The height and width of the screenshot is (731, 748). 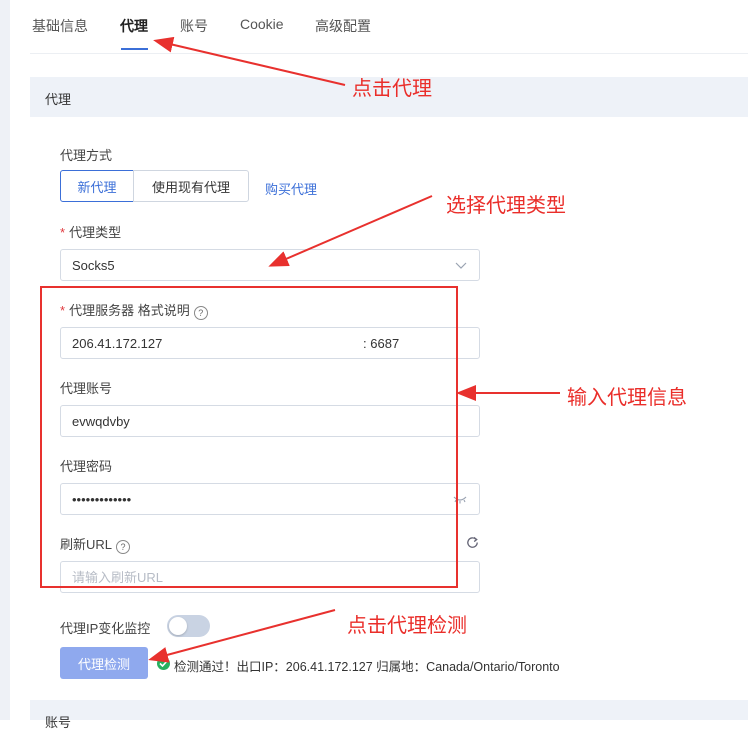 I want to click on arrow-to-proxy-type, so click(x=350, y=231).